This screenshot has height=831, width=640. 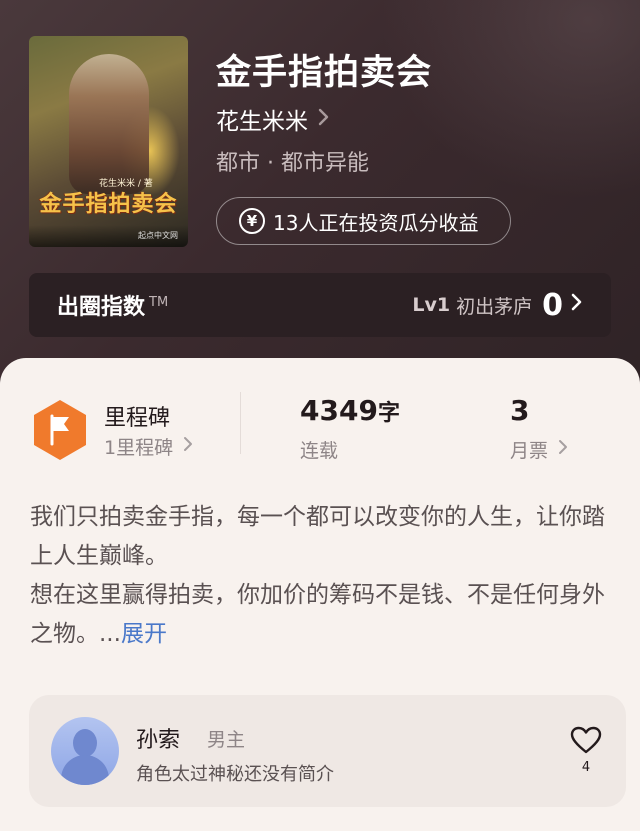 I want to click on monthly-ticket-count: 3, so click(x=520, y=410).